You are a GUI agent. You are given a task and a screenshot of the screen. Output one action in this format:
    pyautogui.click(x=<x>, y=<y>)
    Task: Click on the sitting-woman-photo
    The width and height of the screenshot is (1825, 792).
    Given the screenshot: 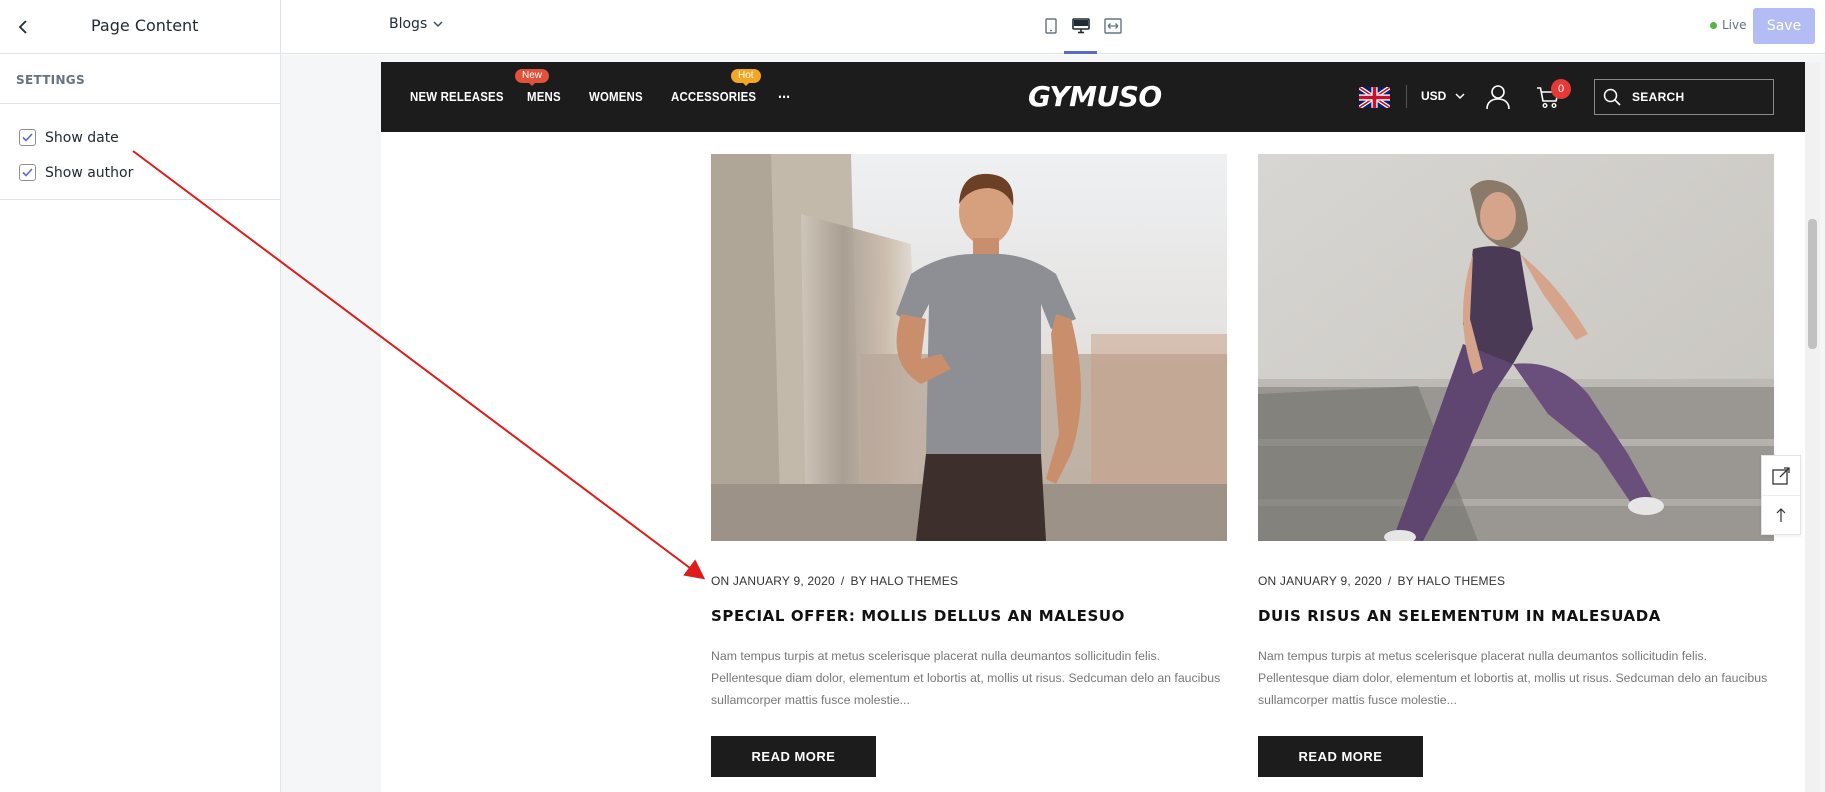 What is the action you would take?
    pyautogui.click(x=1516, y=347)
    